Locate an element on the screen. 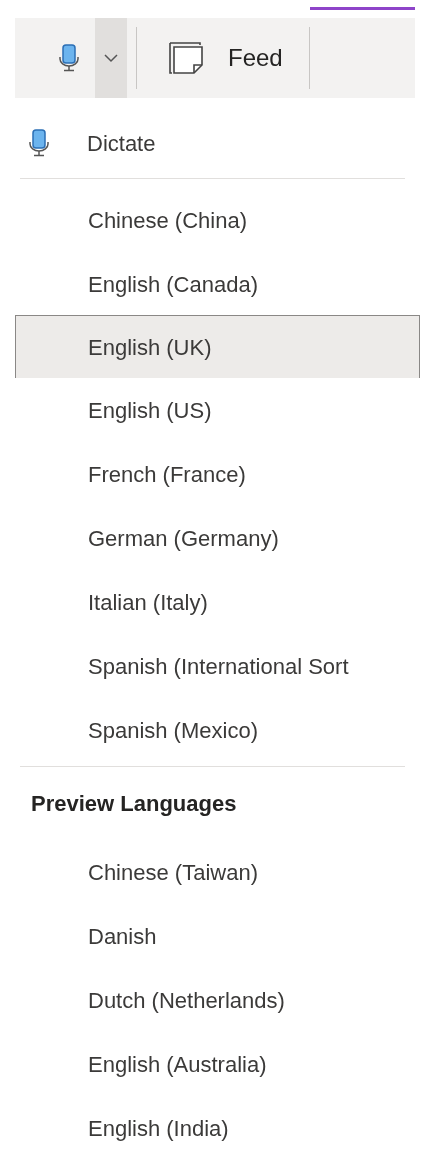 The width and height of the screenshot is (425, 1154). section-heading: Preview Languages is located at coordinates (134, 804).